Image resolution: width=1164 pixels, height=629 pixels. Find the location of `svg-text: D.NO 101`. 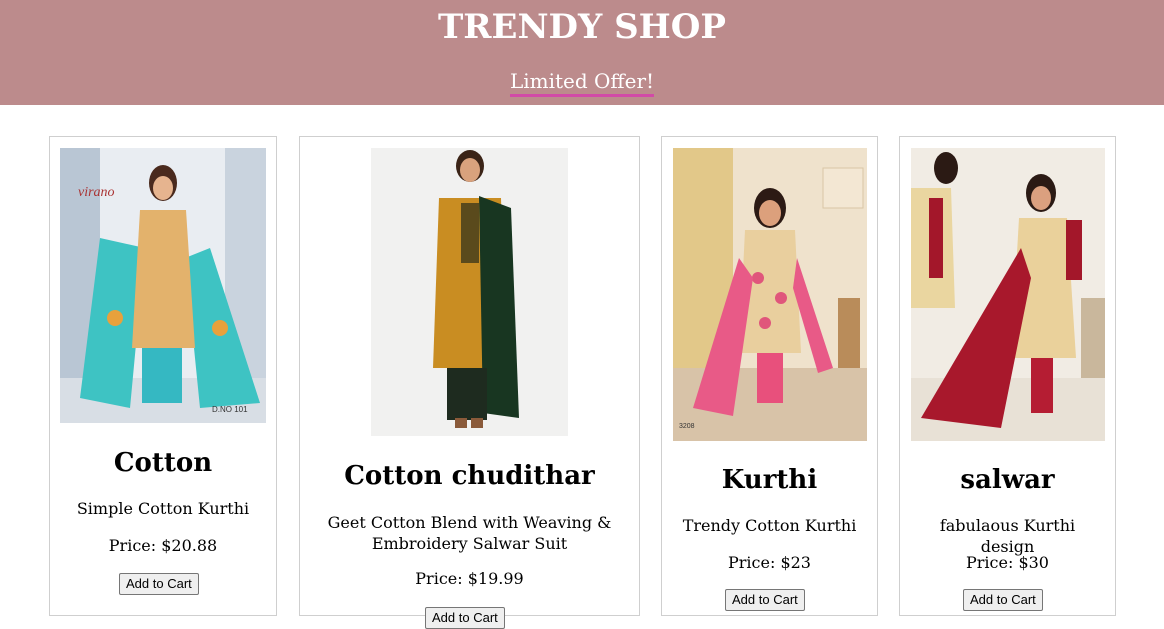

svg-text: D.NO 101 is located at coordinates (230, 409).